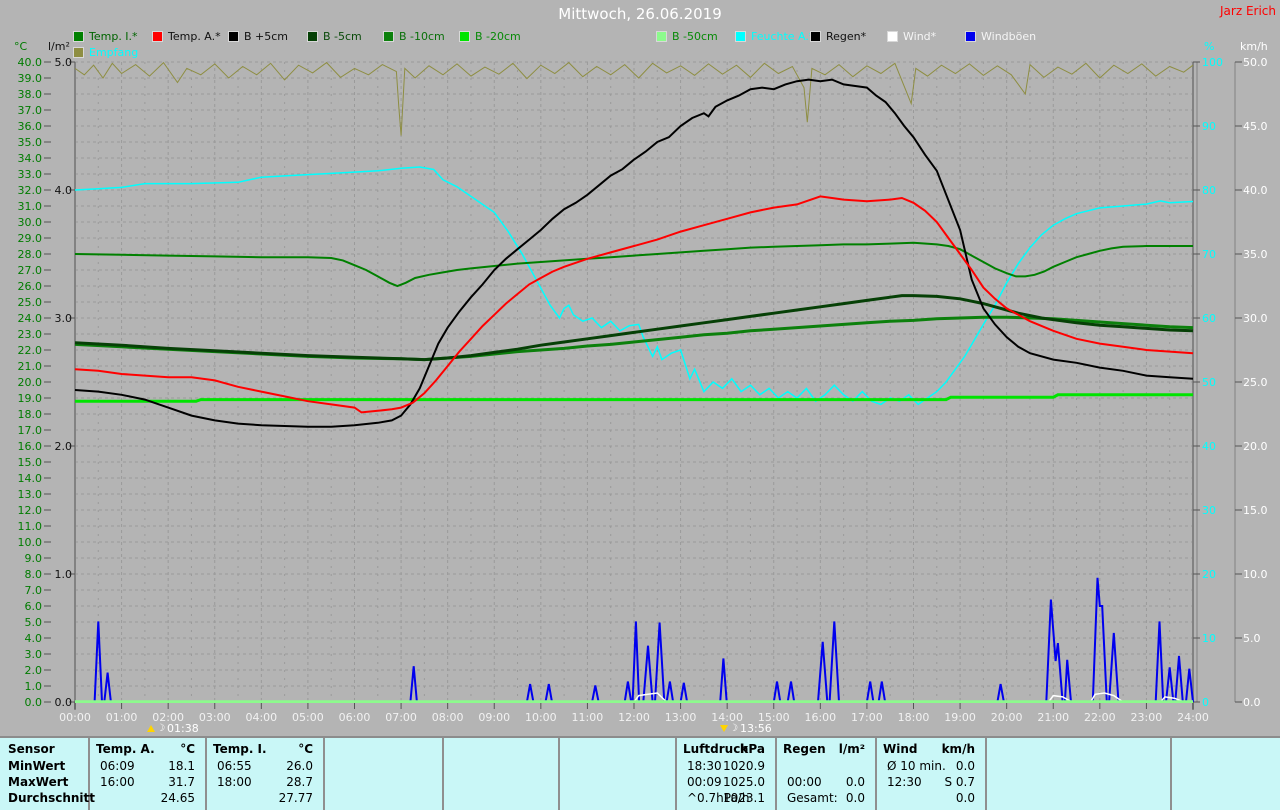 The image size is (1280, 810). I want to click on legend-item-label: Temp. A.*, so click(194, 36).